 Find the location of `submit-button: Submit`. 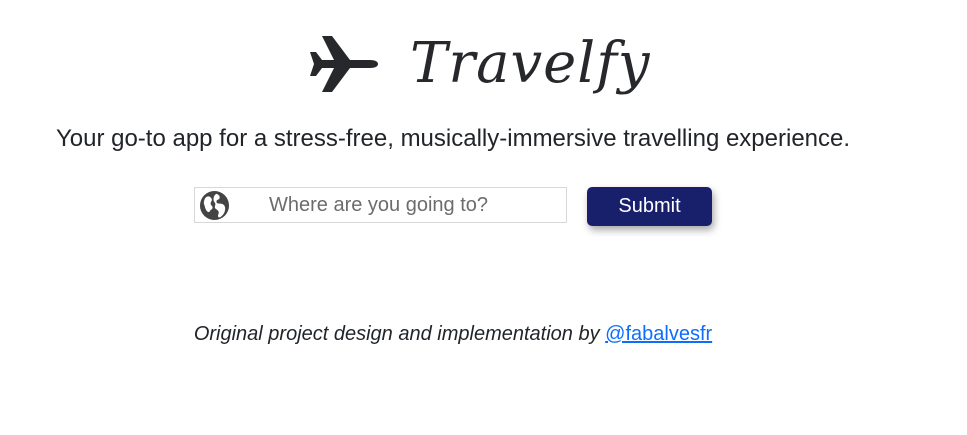

submit-button: Submit is located at coordinates (649, 206).